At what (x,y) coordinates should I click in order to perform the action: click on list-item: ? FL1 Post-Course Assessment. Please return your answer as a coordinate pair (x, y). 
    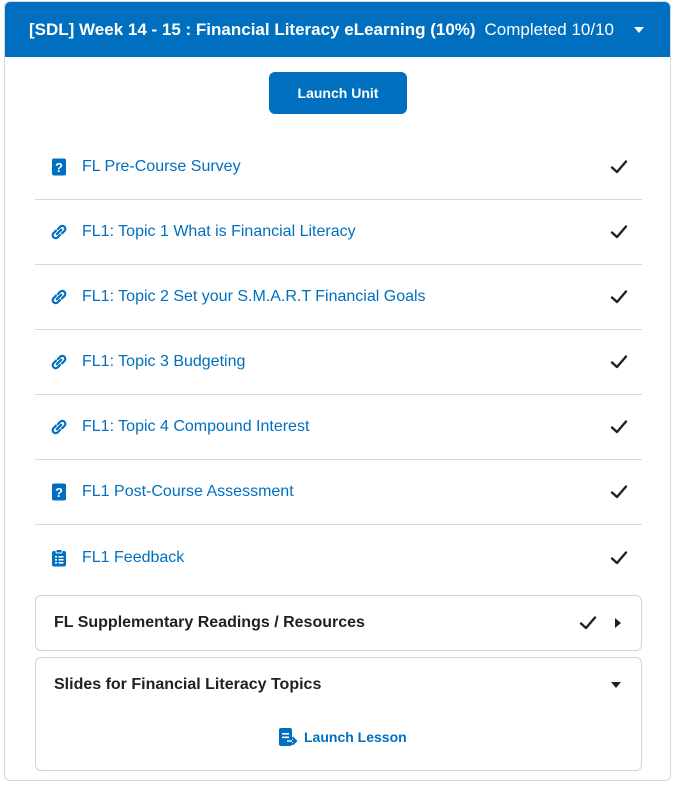
    Looking at the image, I should click on (338, 492).